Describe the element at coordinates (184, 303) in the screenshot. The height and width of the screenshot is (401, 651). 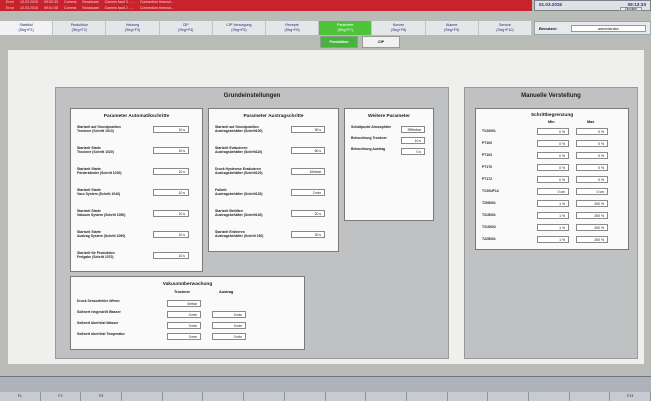
I see `vakuum-trockner: 0mbar` at that location.